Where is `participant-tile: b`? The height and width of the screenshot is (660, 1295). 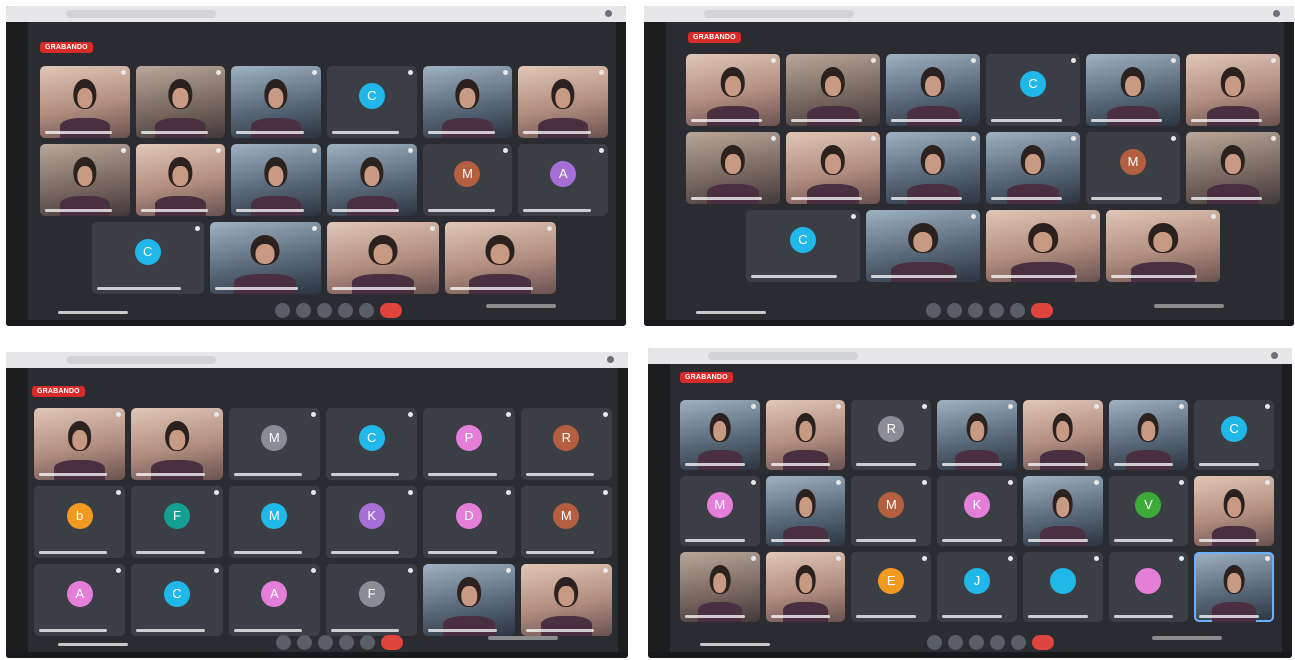
participant-tile: b is located at coordinates (80, 522).